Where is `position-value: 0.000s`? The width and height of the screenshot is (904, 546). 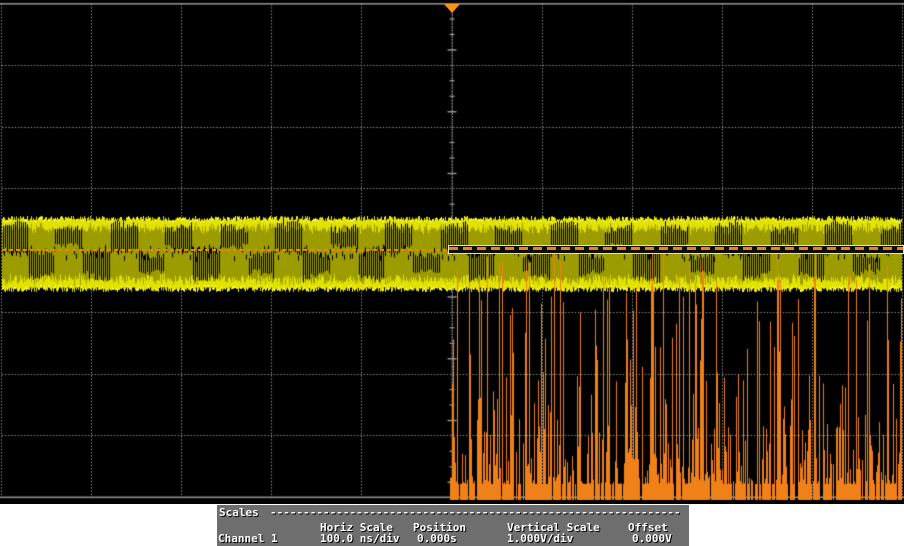
position-value: 0.000s is located at coordinates (437, 538).